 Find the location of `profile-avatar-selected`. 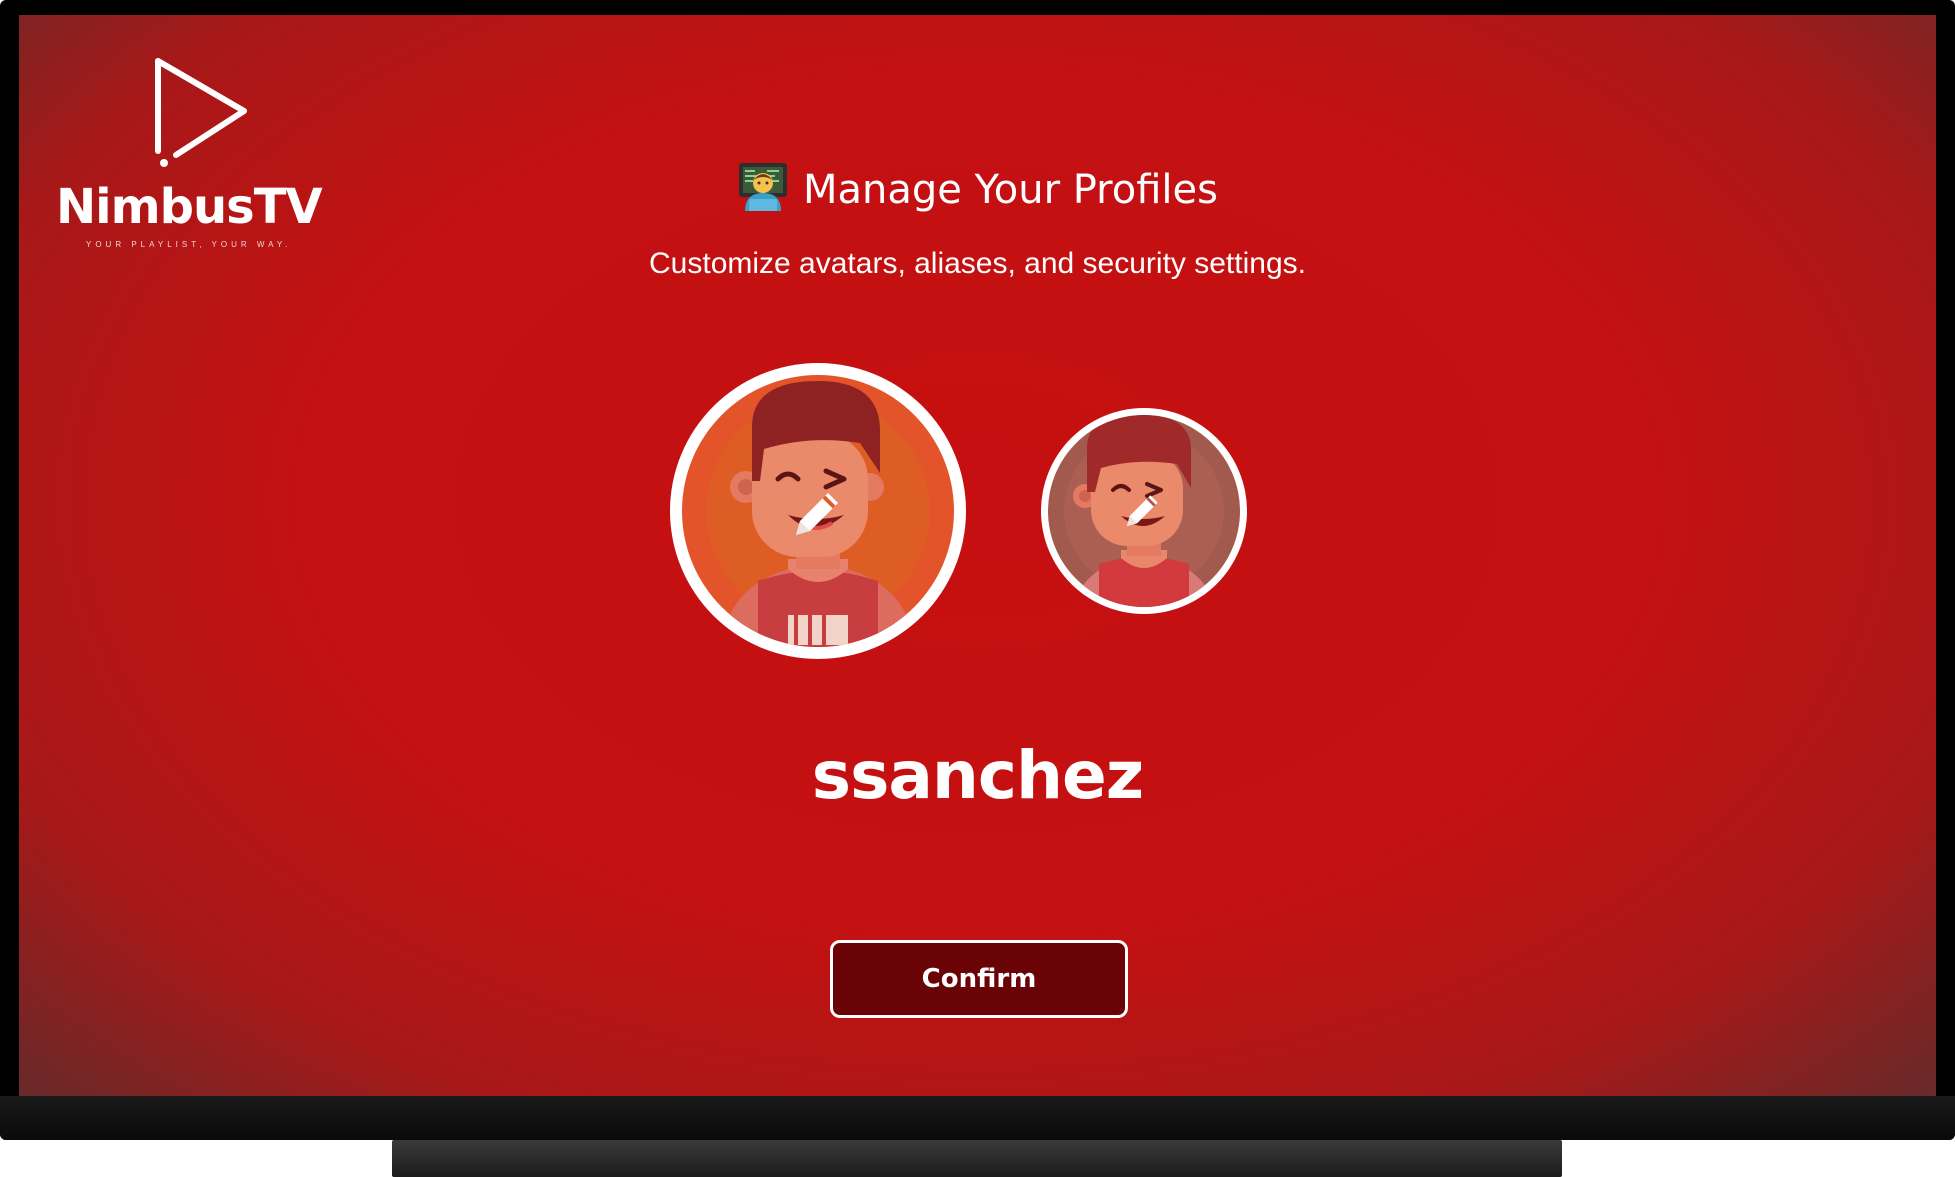

profile-avatar-selected is located at coordinates (818, 511).